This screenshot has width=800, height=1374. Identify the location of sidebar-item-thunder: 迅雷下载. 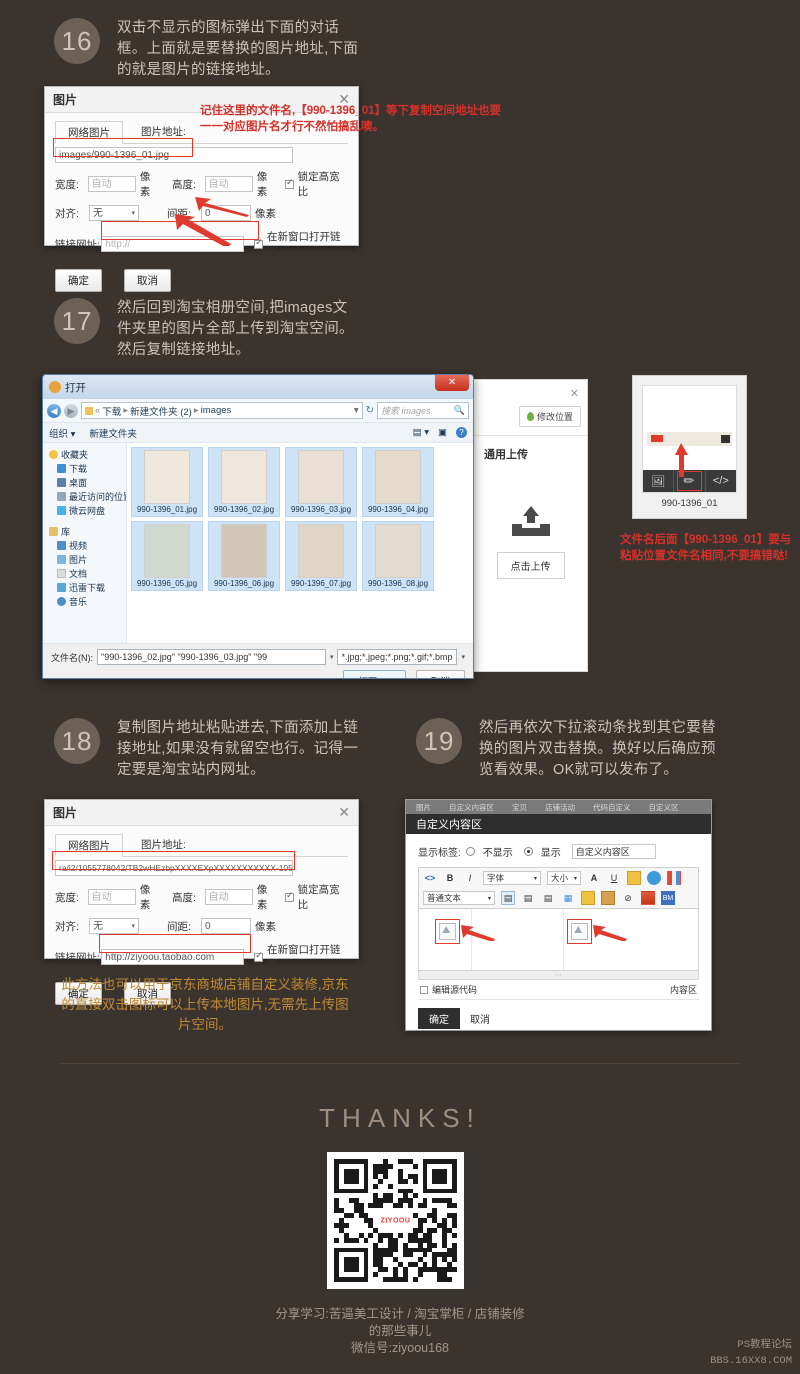
(86, 587).